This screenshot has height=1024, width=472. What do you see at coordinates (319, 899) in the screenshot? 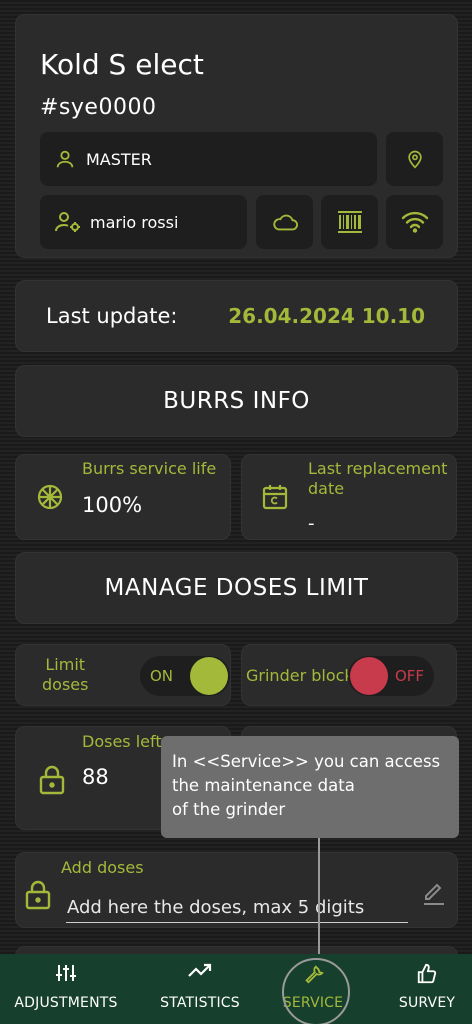
I see `tooltip-pointer-line` at bounding box center [319, 899].